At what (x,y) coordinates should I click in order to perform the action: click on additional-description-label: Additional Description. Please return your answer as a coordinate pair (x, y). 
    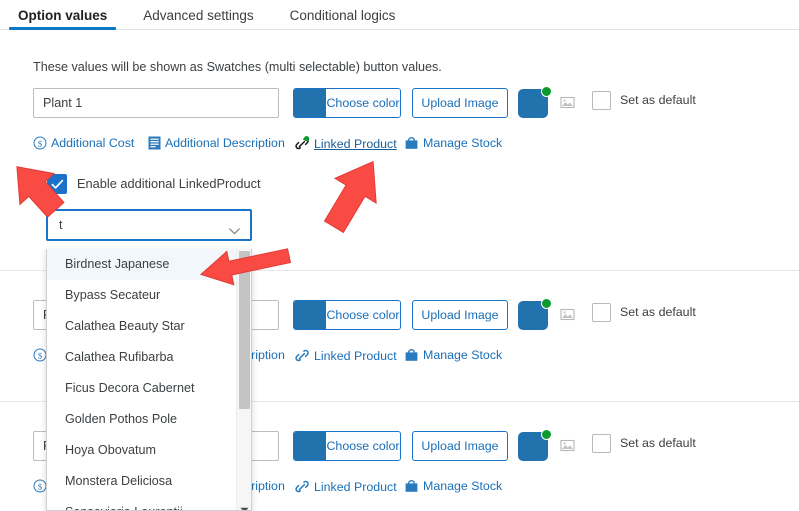
    Looking at the image, I should click on (225, 143).